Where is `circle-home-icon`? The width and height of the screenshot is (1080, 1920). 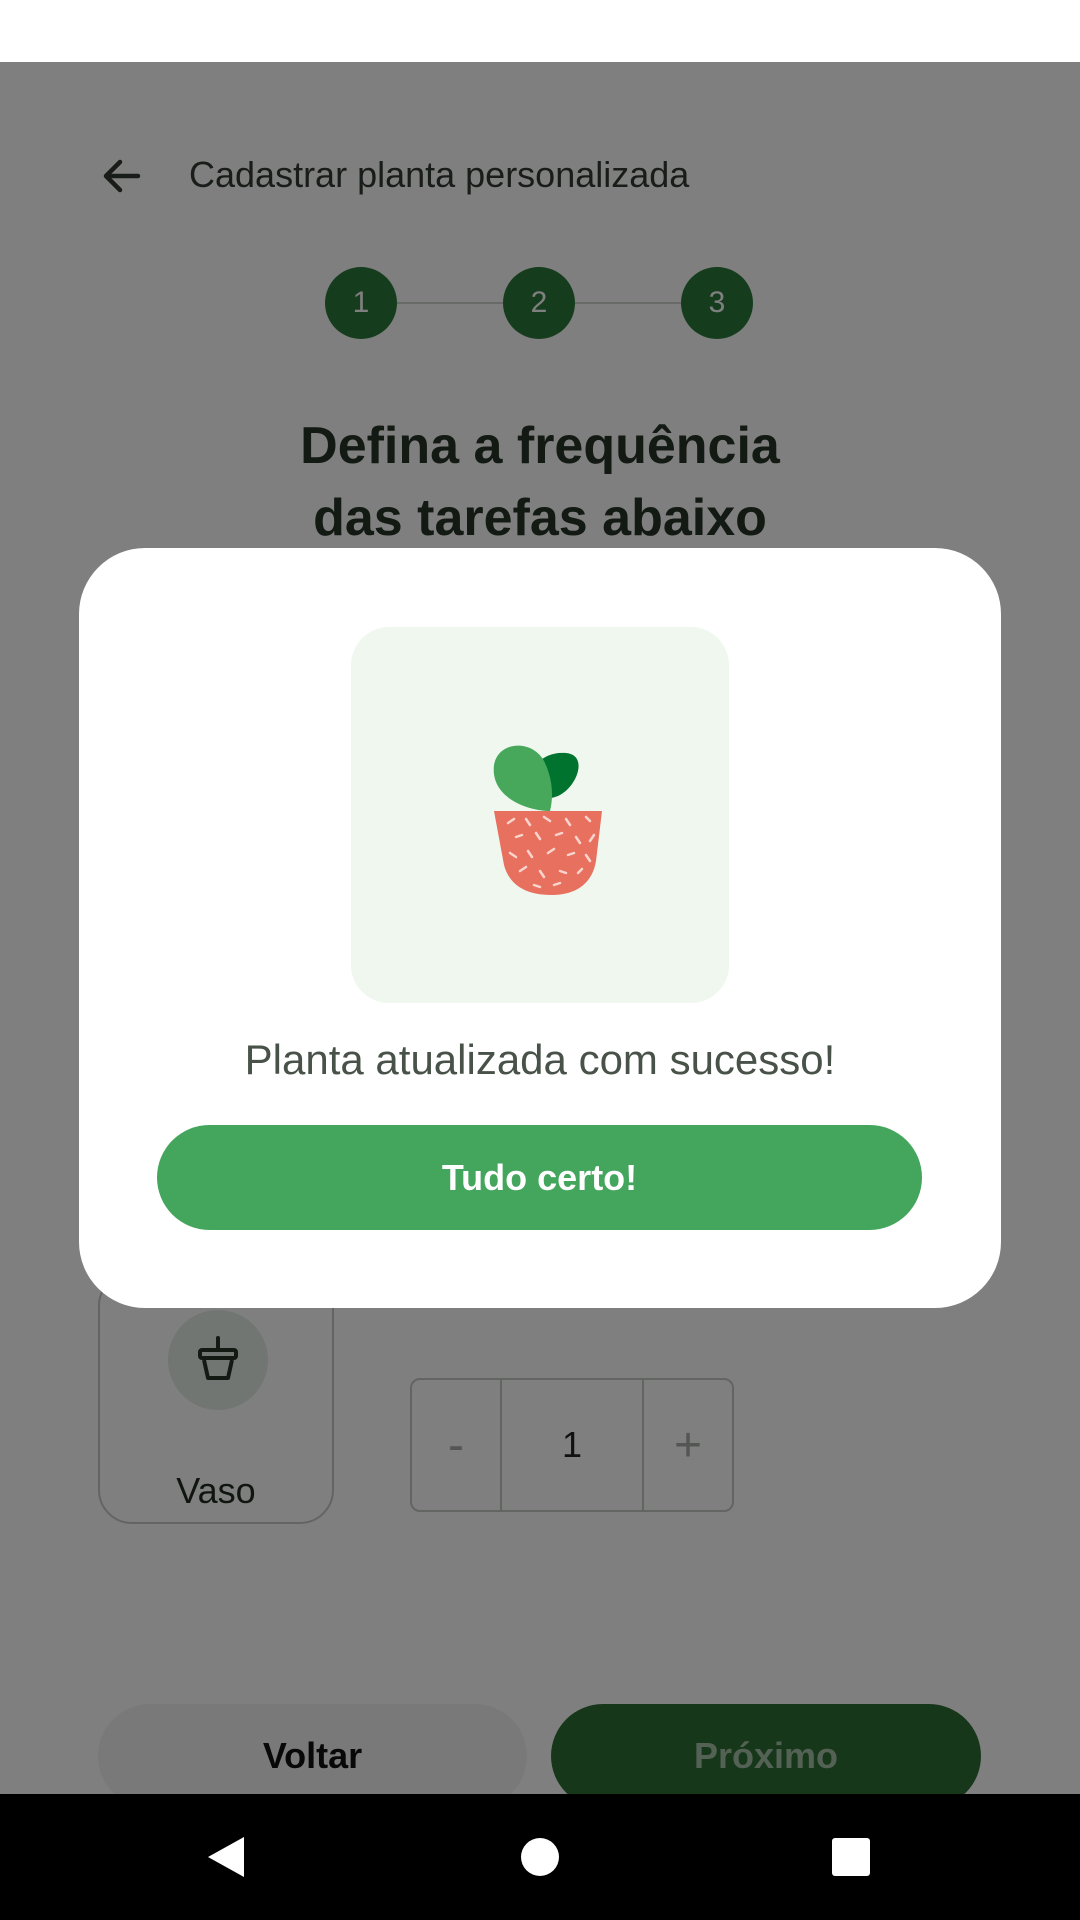 circle-home-icon is located at coordinates (540, 1857).